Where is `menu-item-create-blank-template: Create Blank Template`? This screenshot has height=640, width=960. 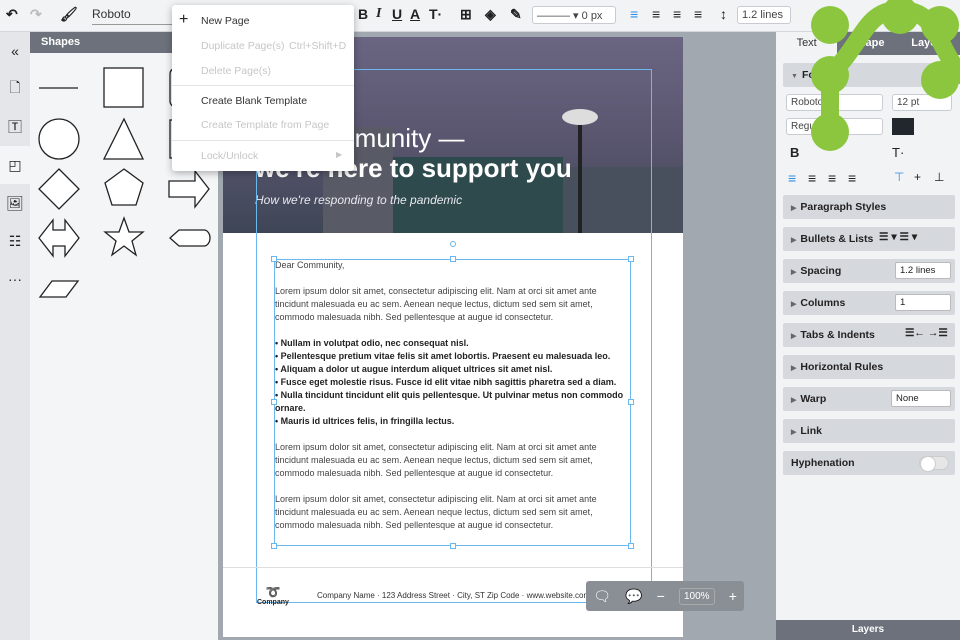 menu-item-create-blank-template: Create Blank Template is located at coordinates (254, 101).